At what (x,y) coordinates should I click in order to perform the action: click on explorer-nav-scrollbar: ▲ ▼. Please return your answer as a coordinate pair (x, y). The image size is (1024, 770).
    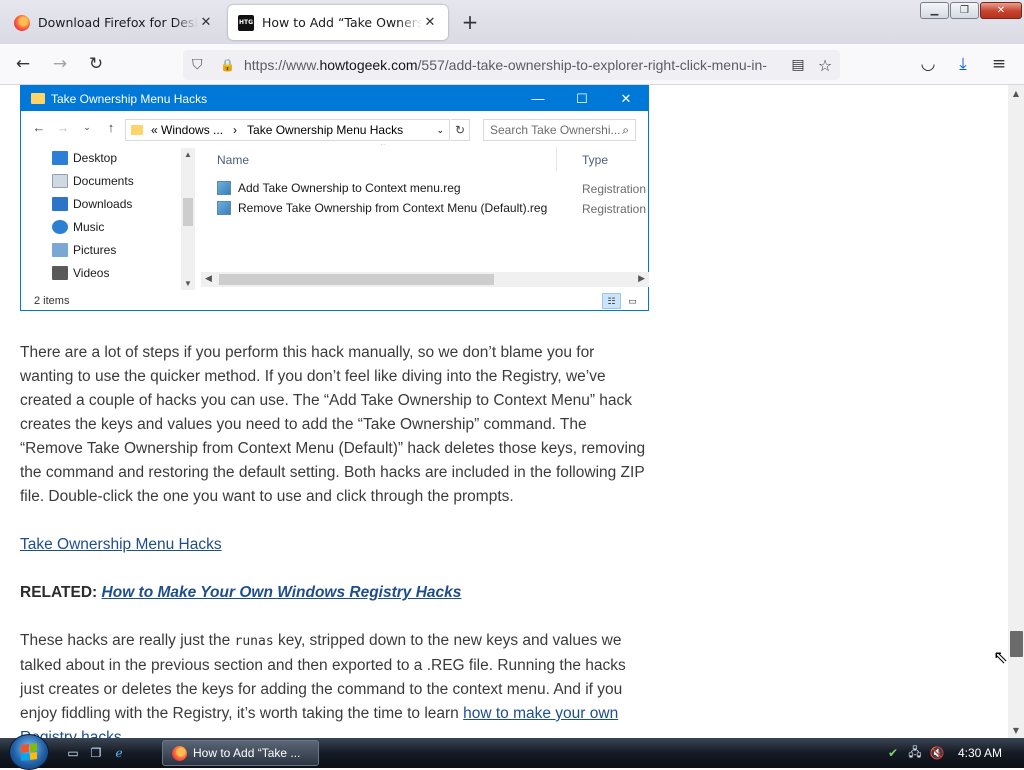
    Looking at the image, I should click on (188, 219).